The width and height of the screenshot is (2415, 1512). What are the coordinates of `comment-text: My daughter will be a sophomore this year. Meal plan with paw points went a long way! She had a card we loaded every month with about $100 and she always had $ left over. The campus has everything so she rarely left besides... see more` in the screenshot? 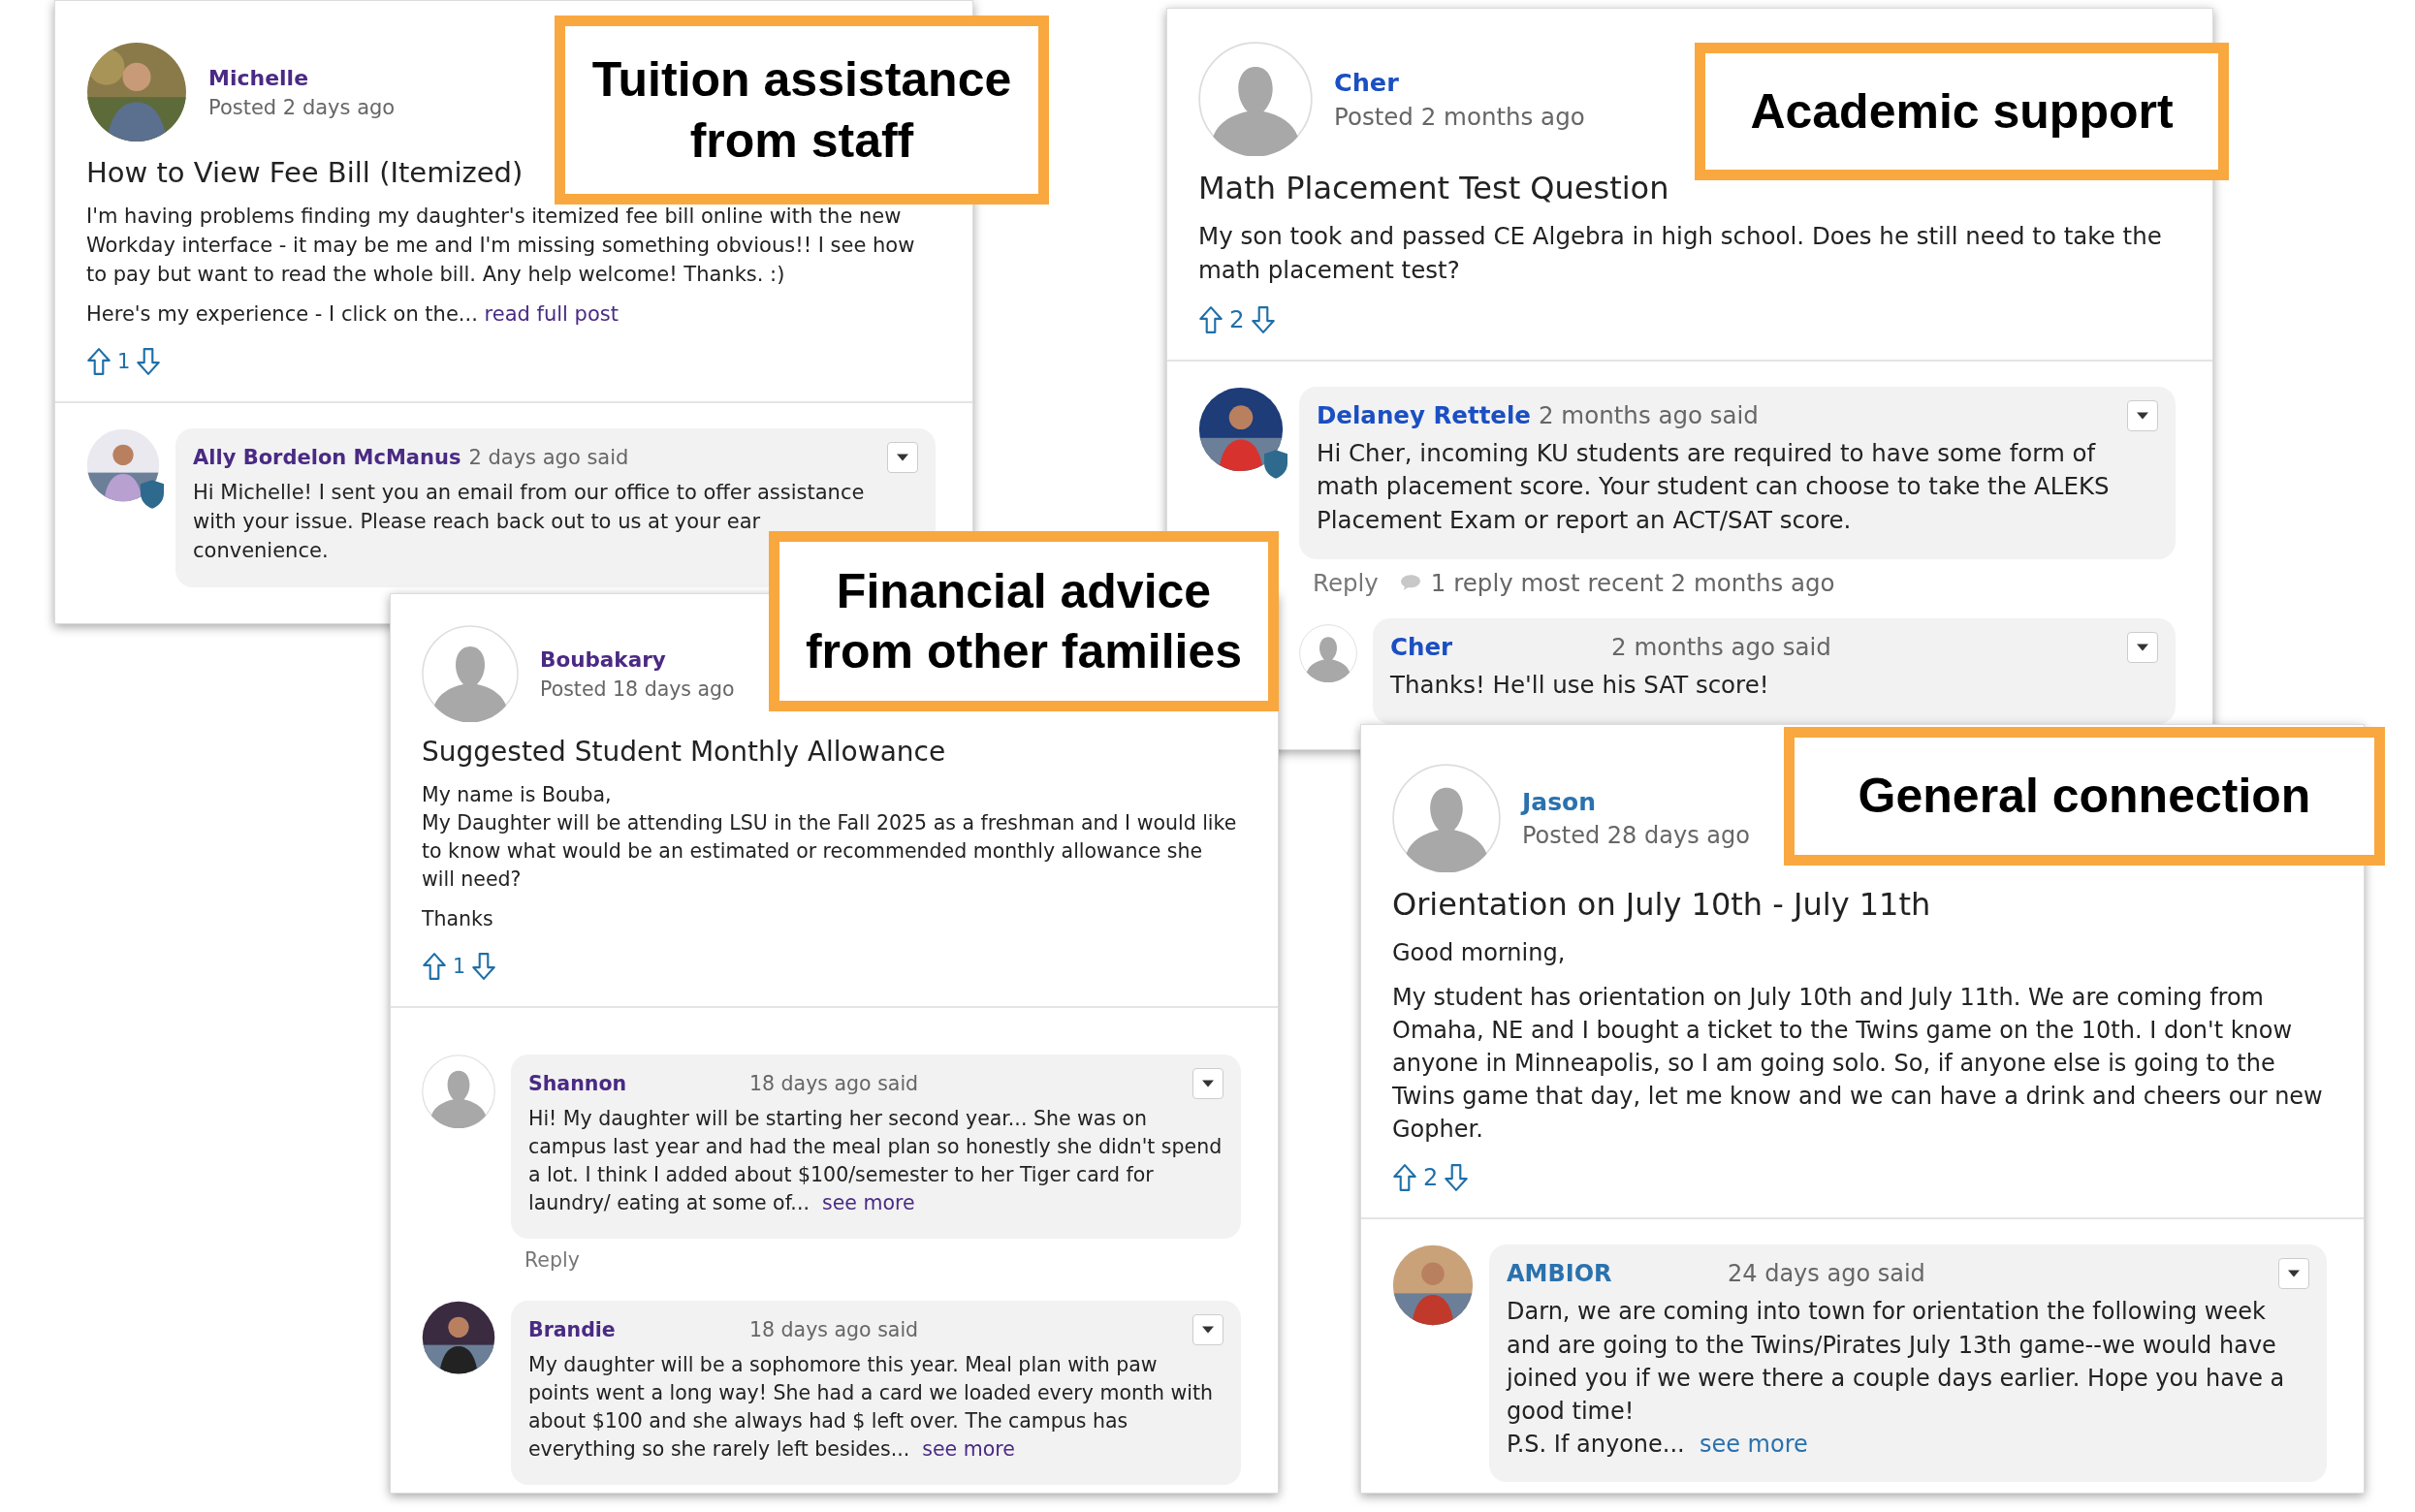 It's located at (871, 1408).